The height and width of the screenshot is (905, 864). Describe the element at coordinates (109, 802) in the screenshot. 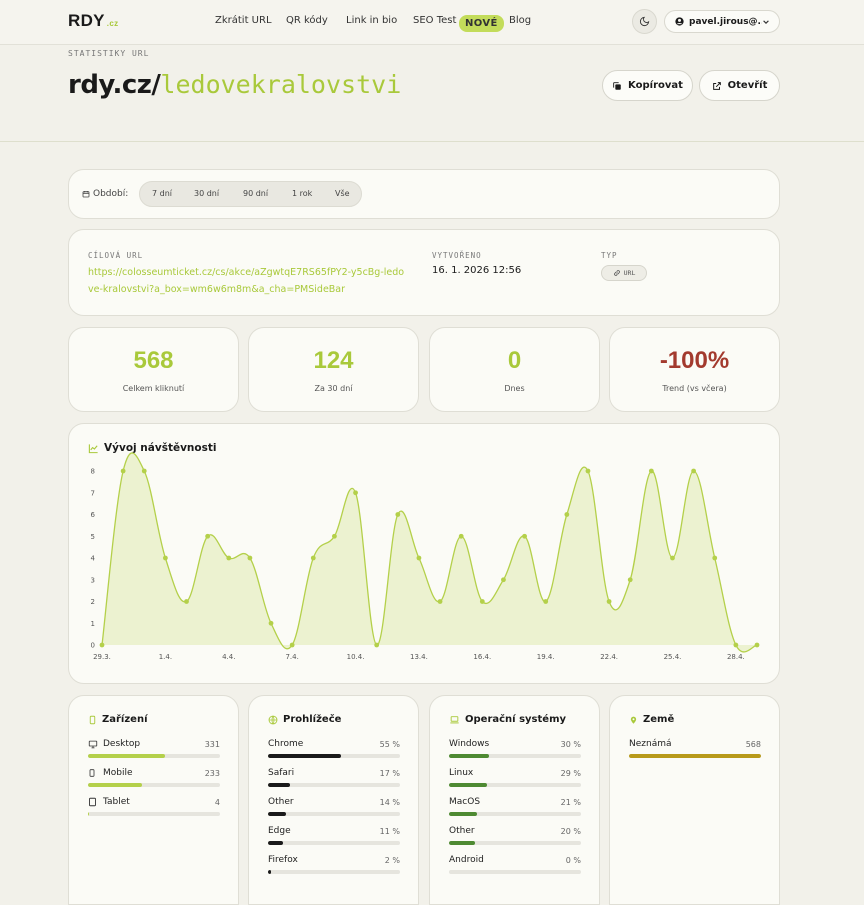

I see `device-label: Tablet` at that location.